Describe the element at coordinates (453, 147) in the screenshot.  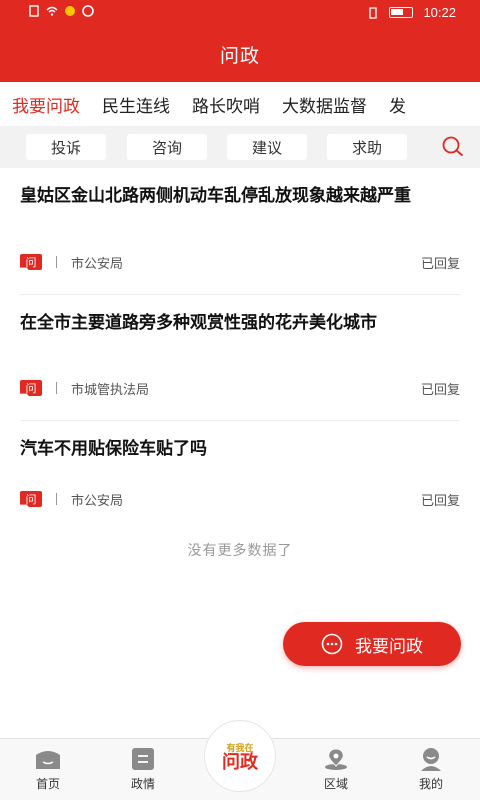
I see `search-icon` at that location.